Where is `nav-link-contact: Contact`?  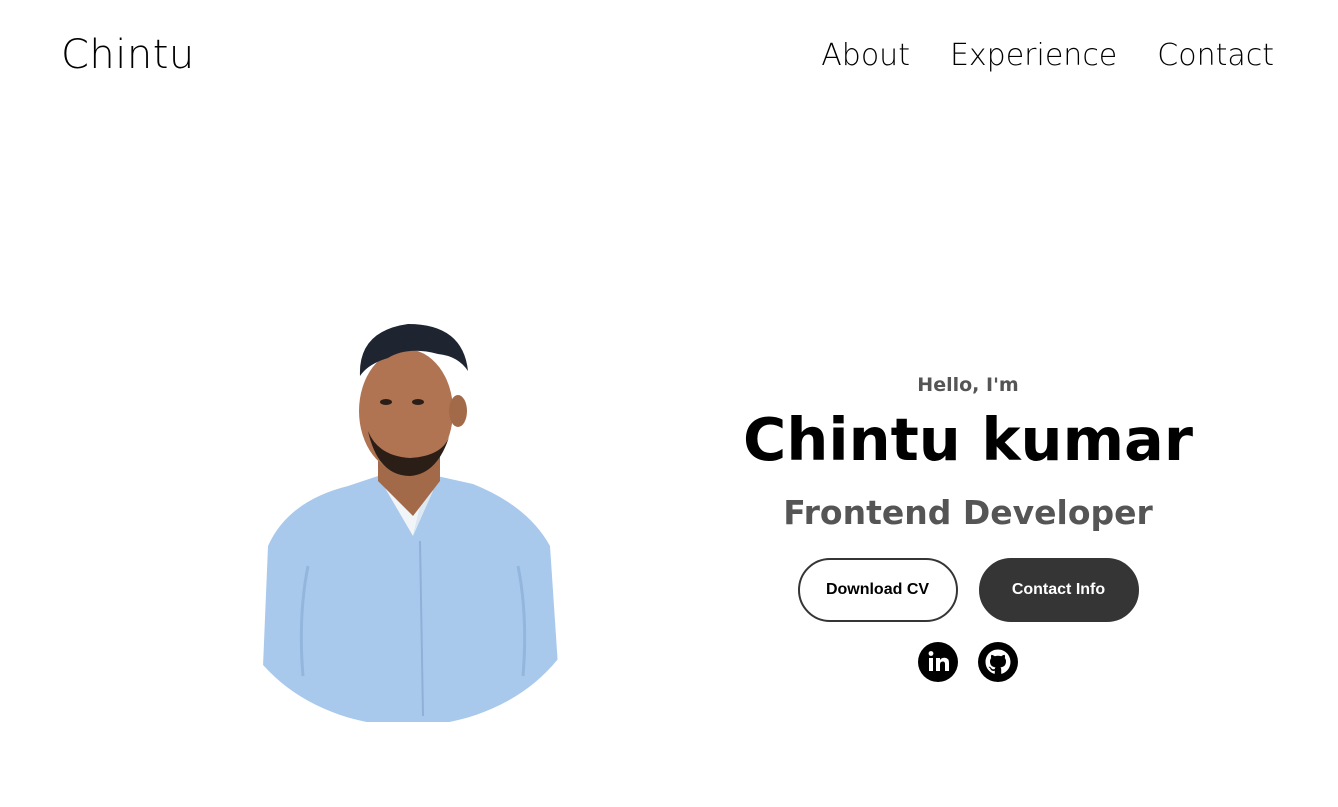 nav-link-contact: Contact is located at coordinates (1215, 55).